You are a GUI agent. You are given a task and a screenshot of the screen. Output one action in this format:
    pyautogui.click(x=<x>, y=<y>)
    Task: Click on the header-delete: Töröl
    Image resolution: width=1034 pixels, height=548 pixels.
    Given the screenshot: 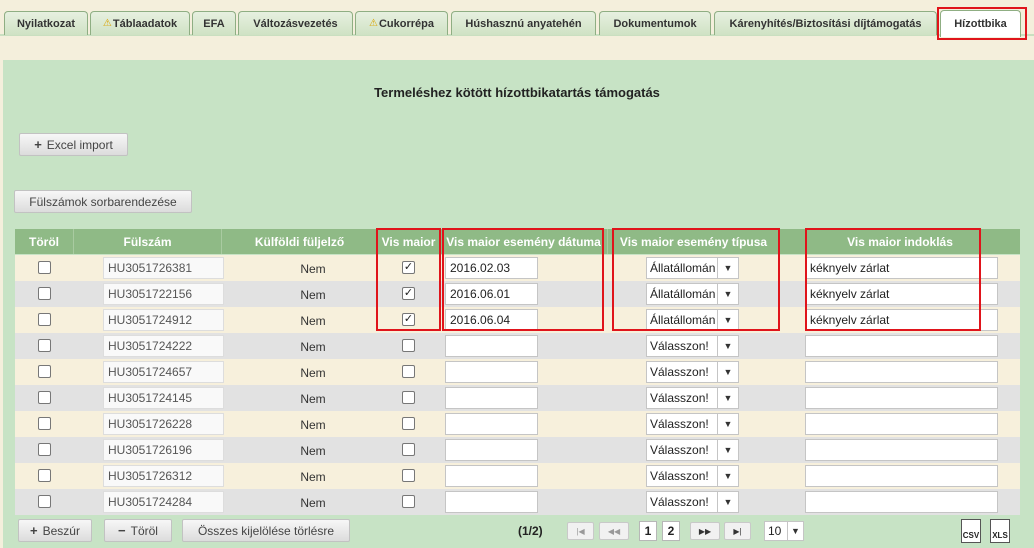 What is the action you would take?
    pyautogui.click(x=44, y=241)
    